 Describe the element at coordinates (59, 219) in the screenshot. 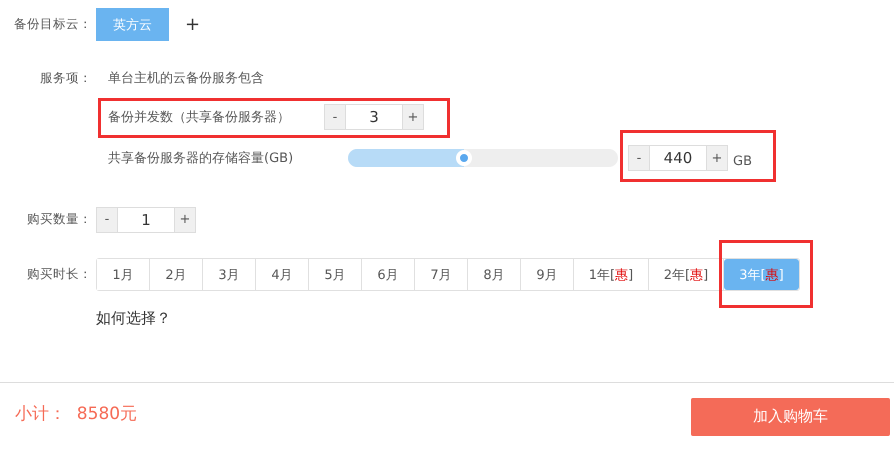

I see `field-label: 购买数量：` at that location.